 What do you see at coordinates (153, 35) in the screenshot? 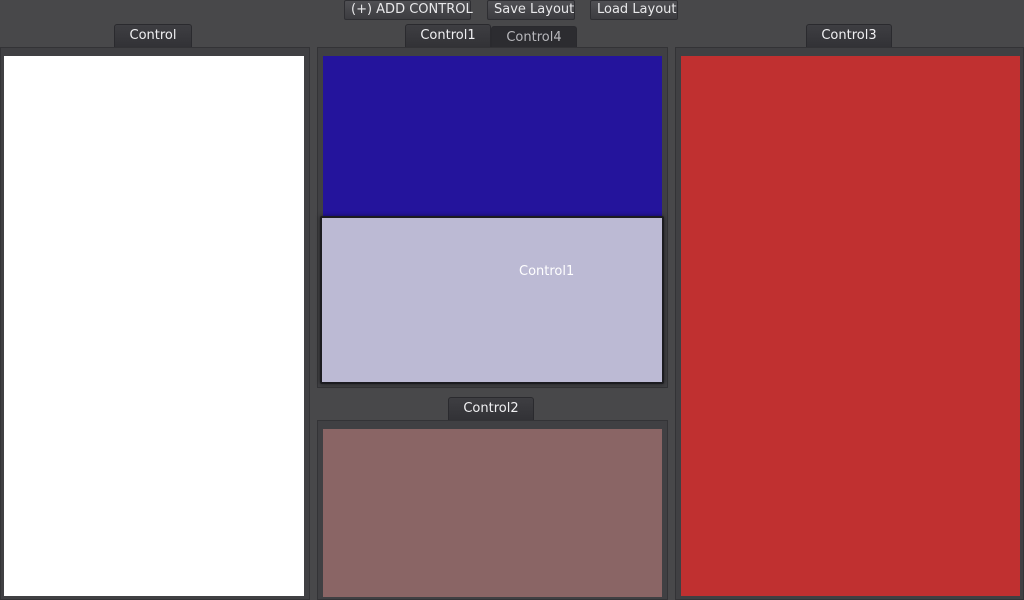
I see `tab-control: Control` at bounding box center [153, 35].